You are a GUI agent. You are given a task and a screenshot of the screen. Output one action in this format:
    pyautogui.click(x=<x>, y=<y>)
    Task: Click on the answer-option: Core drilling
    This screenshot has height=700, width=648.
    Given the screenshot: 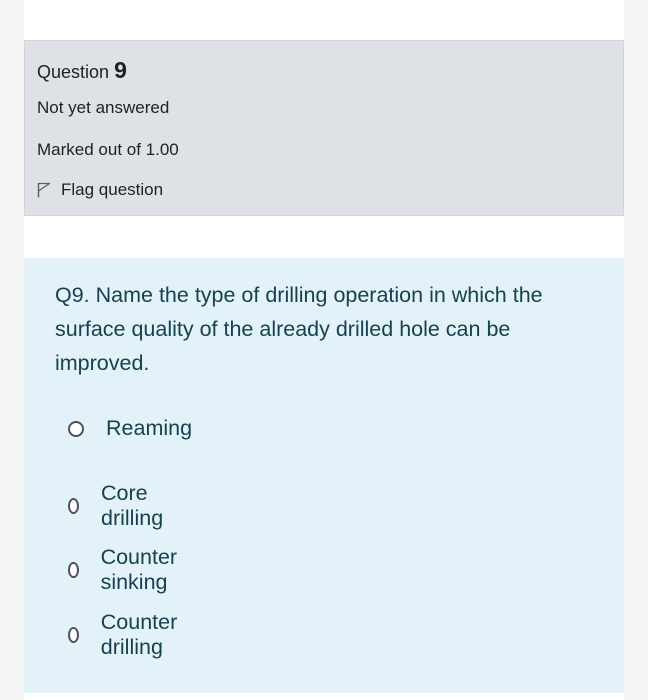 What is the action you would take?
    pyautogui.click(x=118, y=506)
    